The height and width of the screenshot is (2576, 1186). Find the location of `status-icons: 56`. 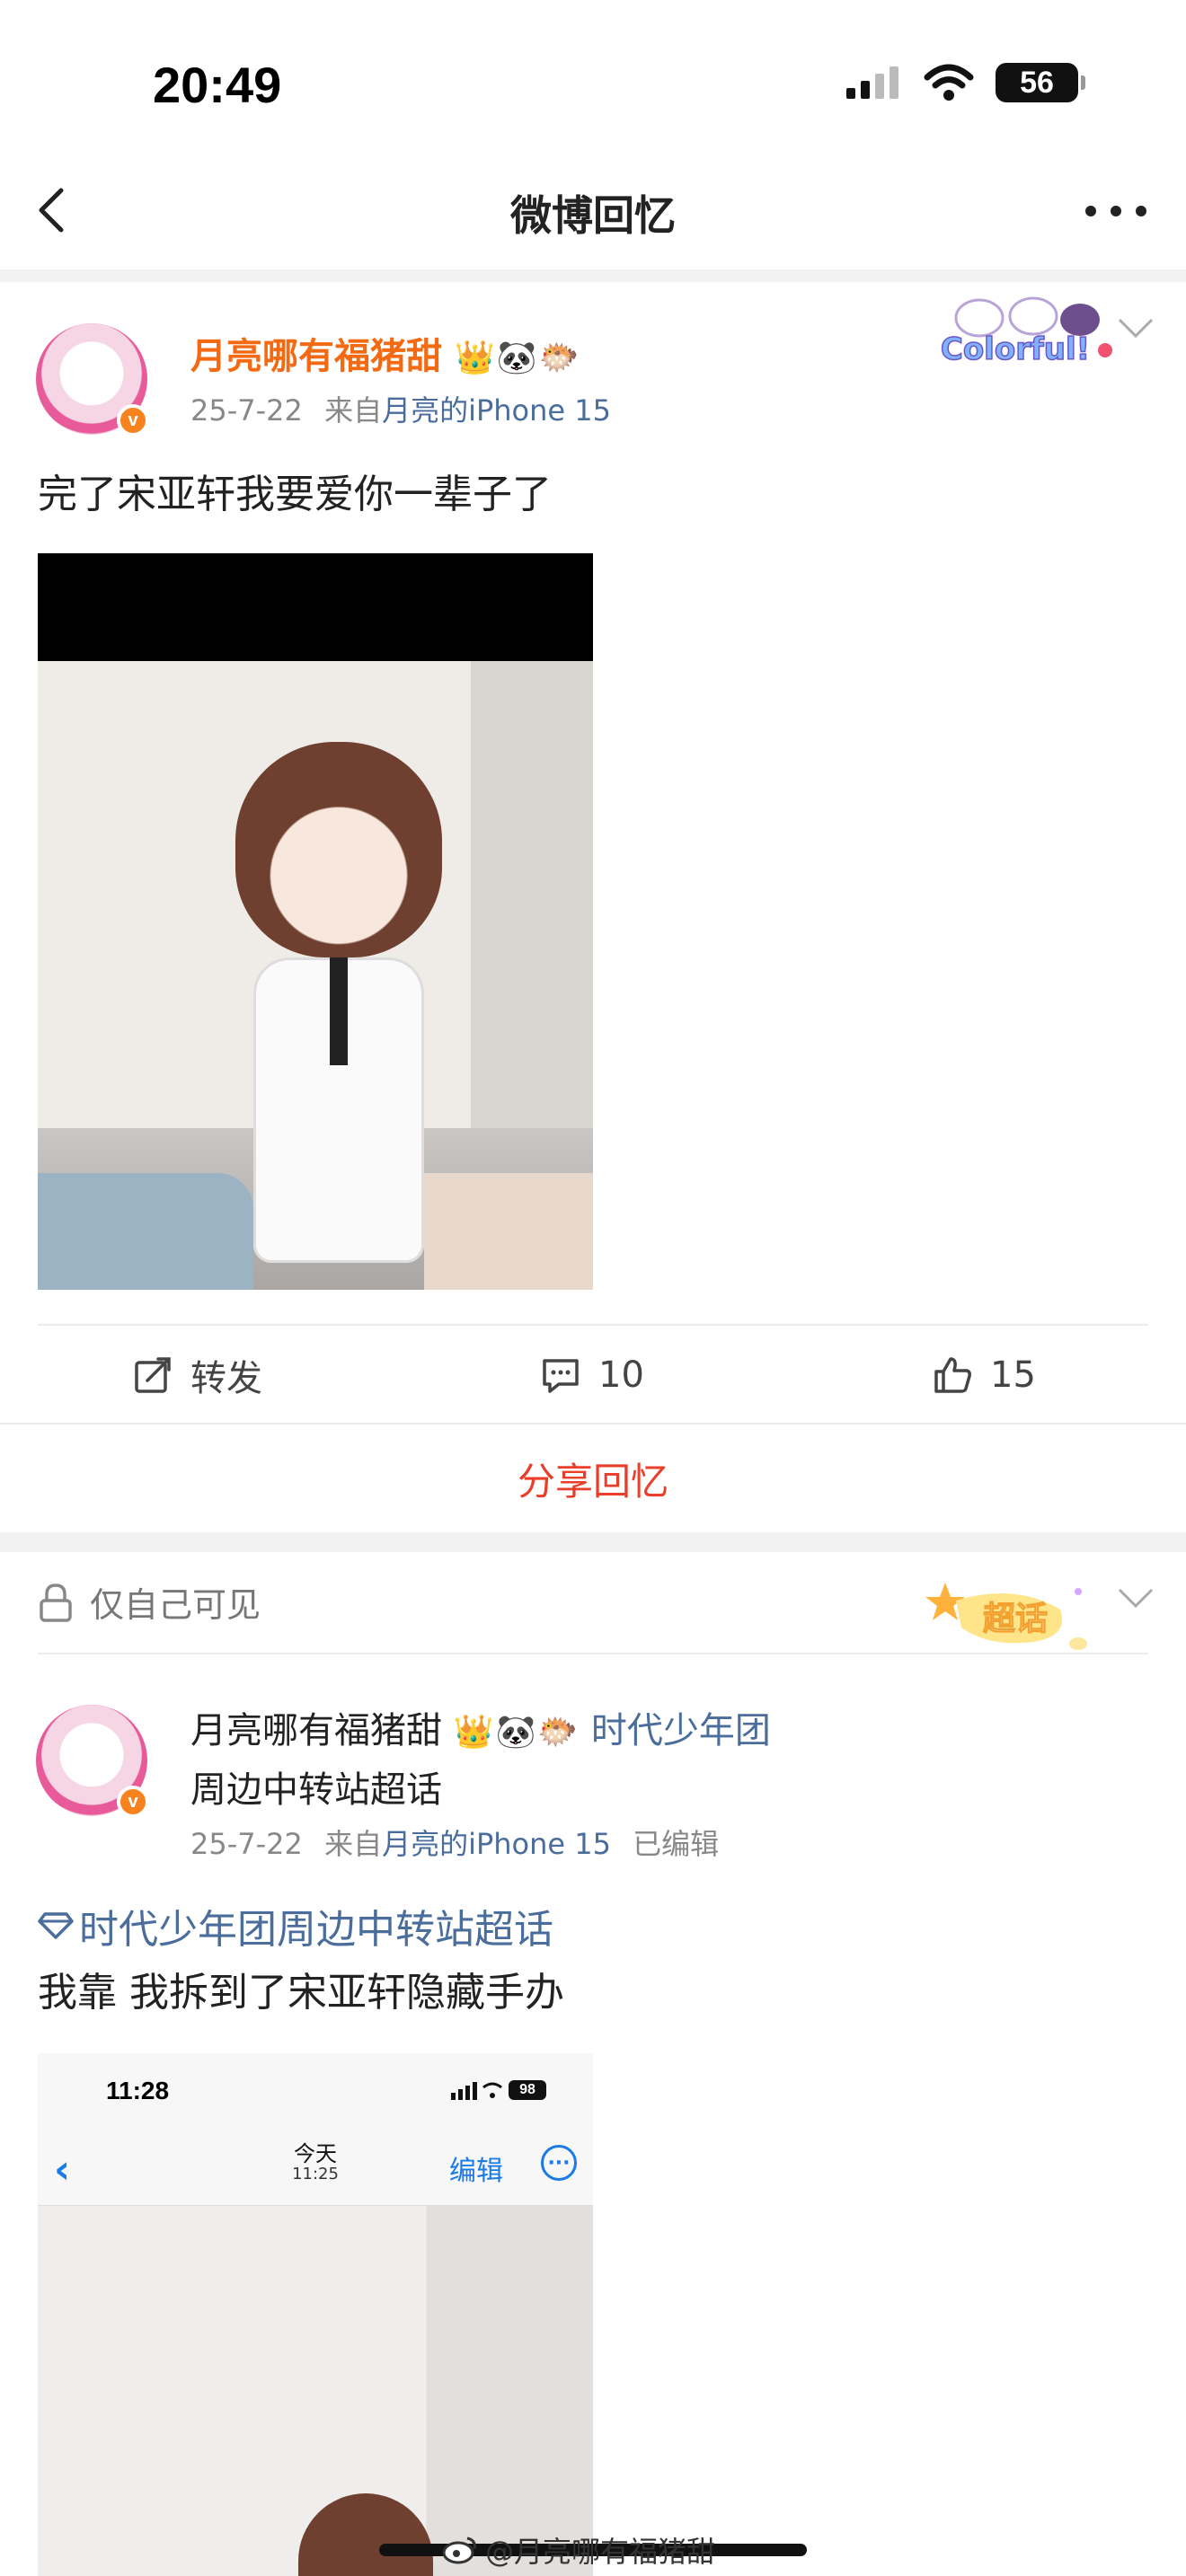

status-icons: 56 is located at coordinates (965, 82).